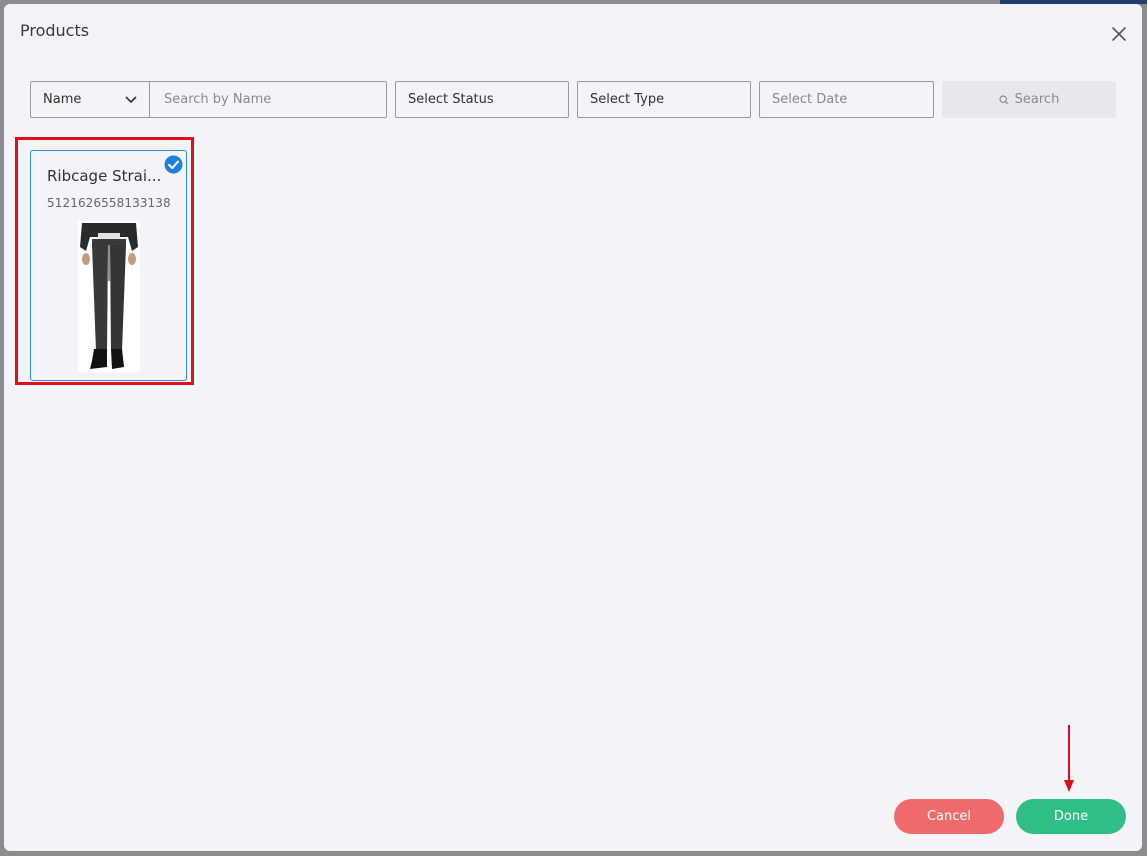 The height and width of the screenshot is (856, 1147). I want to click on close-button, so click(1119, 34).